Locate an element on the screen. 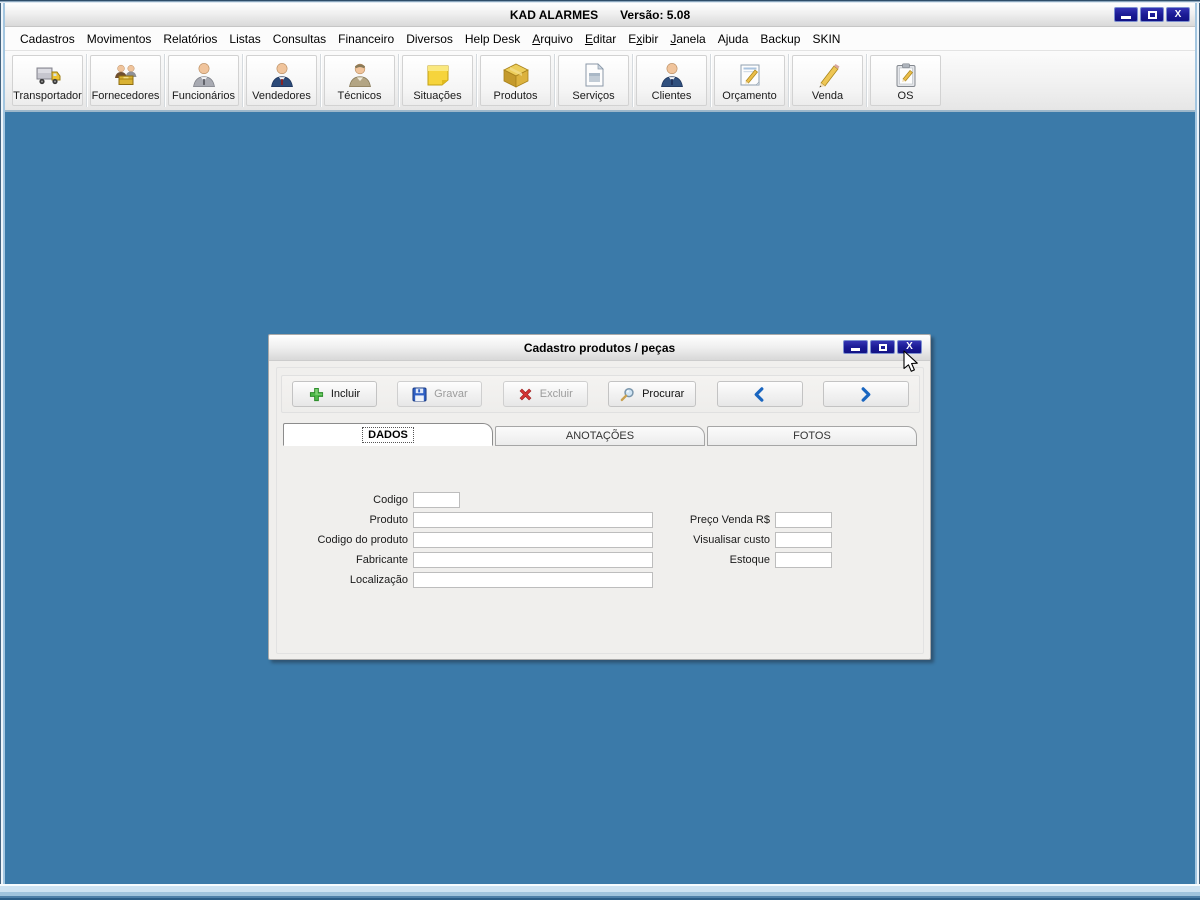  menu-editar: Editar is located at coordinates (600, 39).